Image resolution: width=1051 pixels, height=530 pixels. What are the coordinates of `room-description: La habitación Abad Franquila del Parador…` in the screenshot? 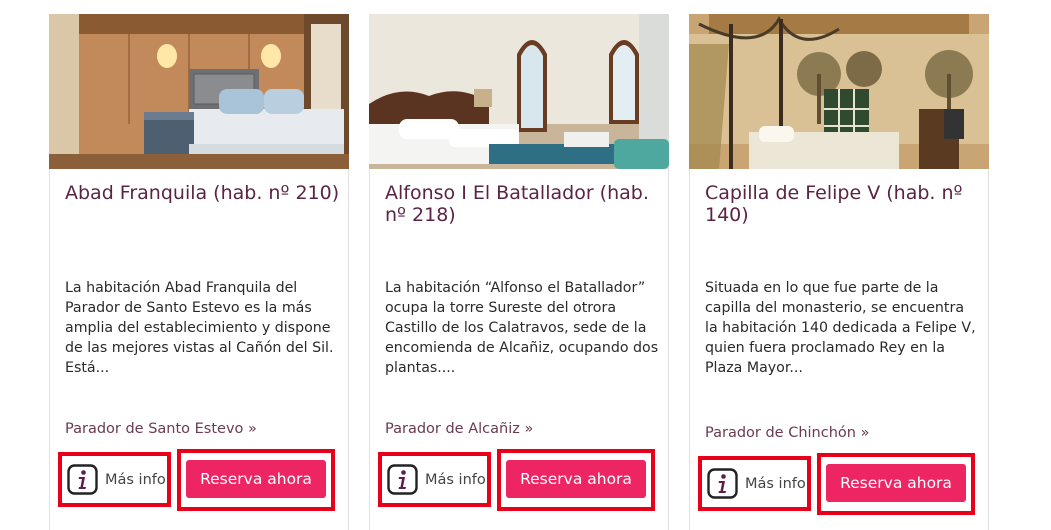 It's located at (199, 328).